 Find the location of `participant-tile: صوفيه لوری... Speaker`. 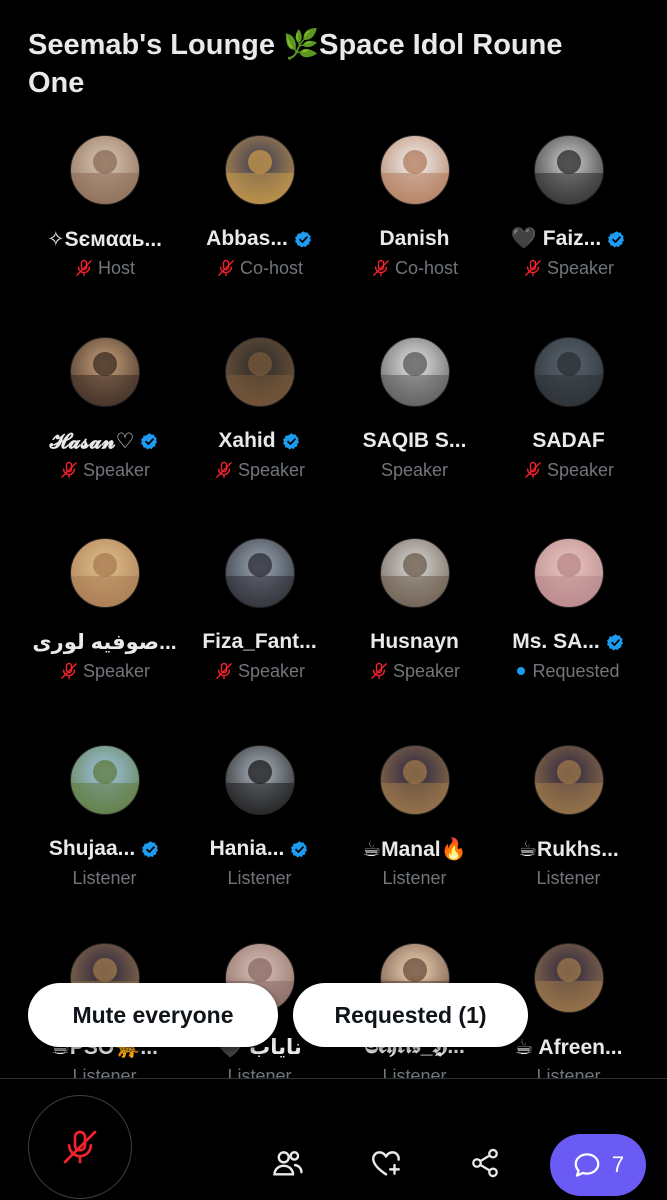

participant-tile: صوفيه لوری... Speaker is located at coordinates (104, 611).